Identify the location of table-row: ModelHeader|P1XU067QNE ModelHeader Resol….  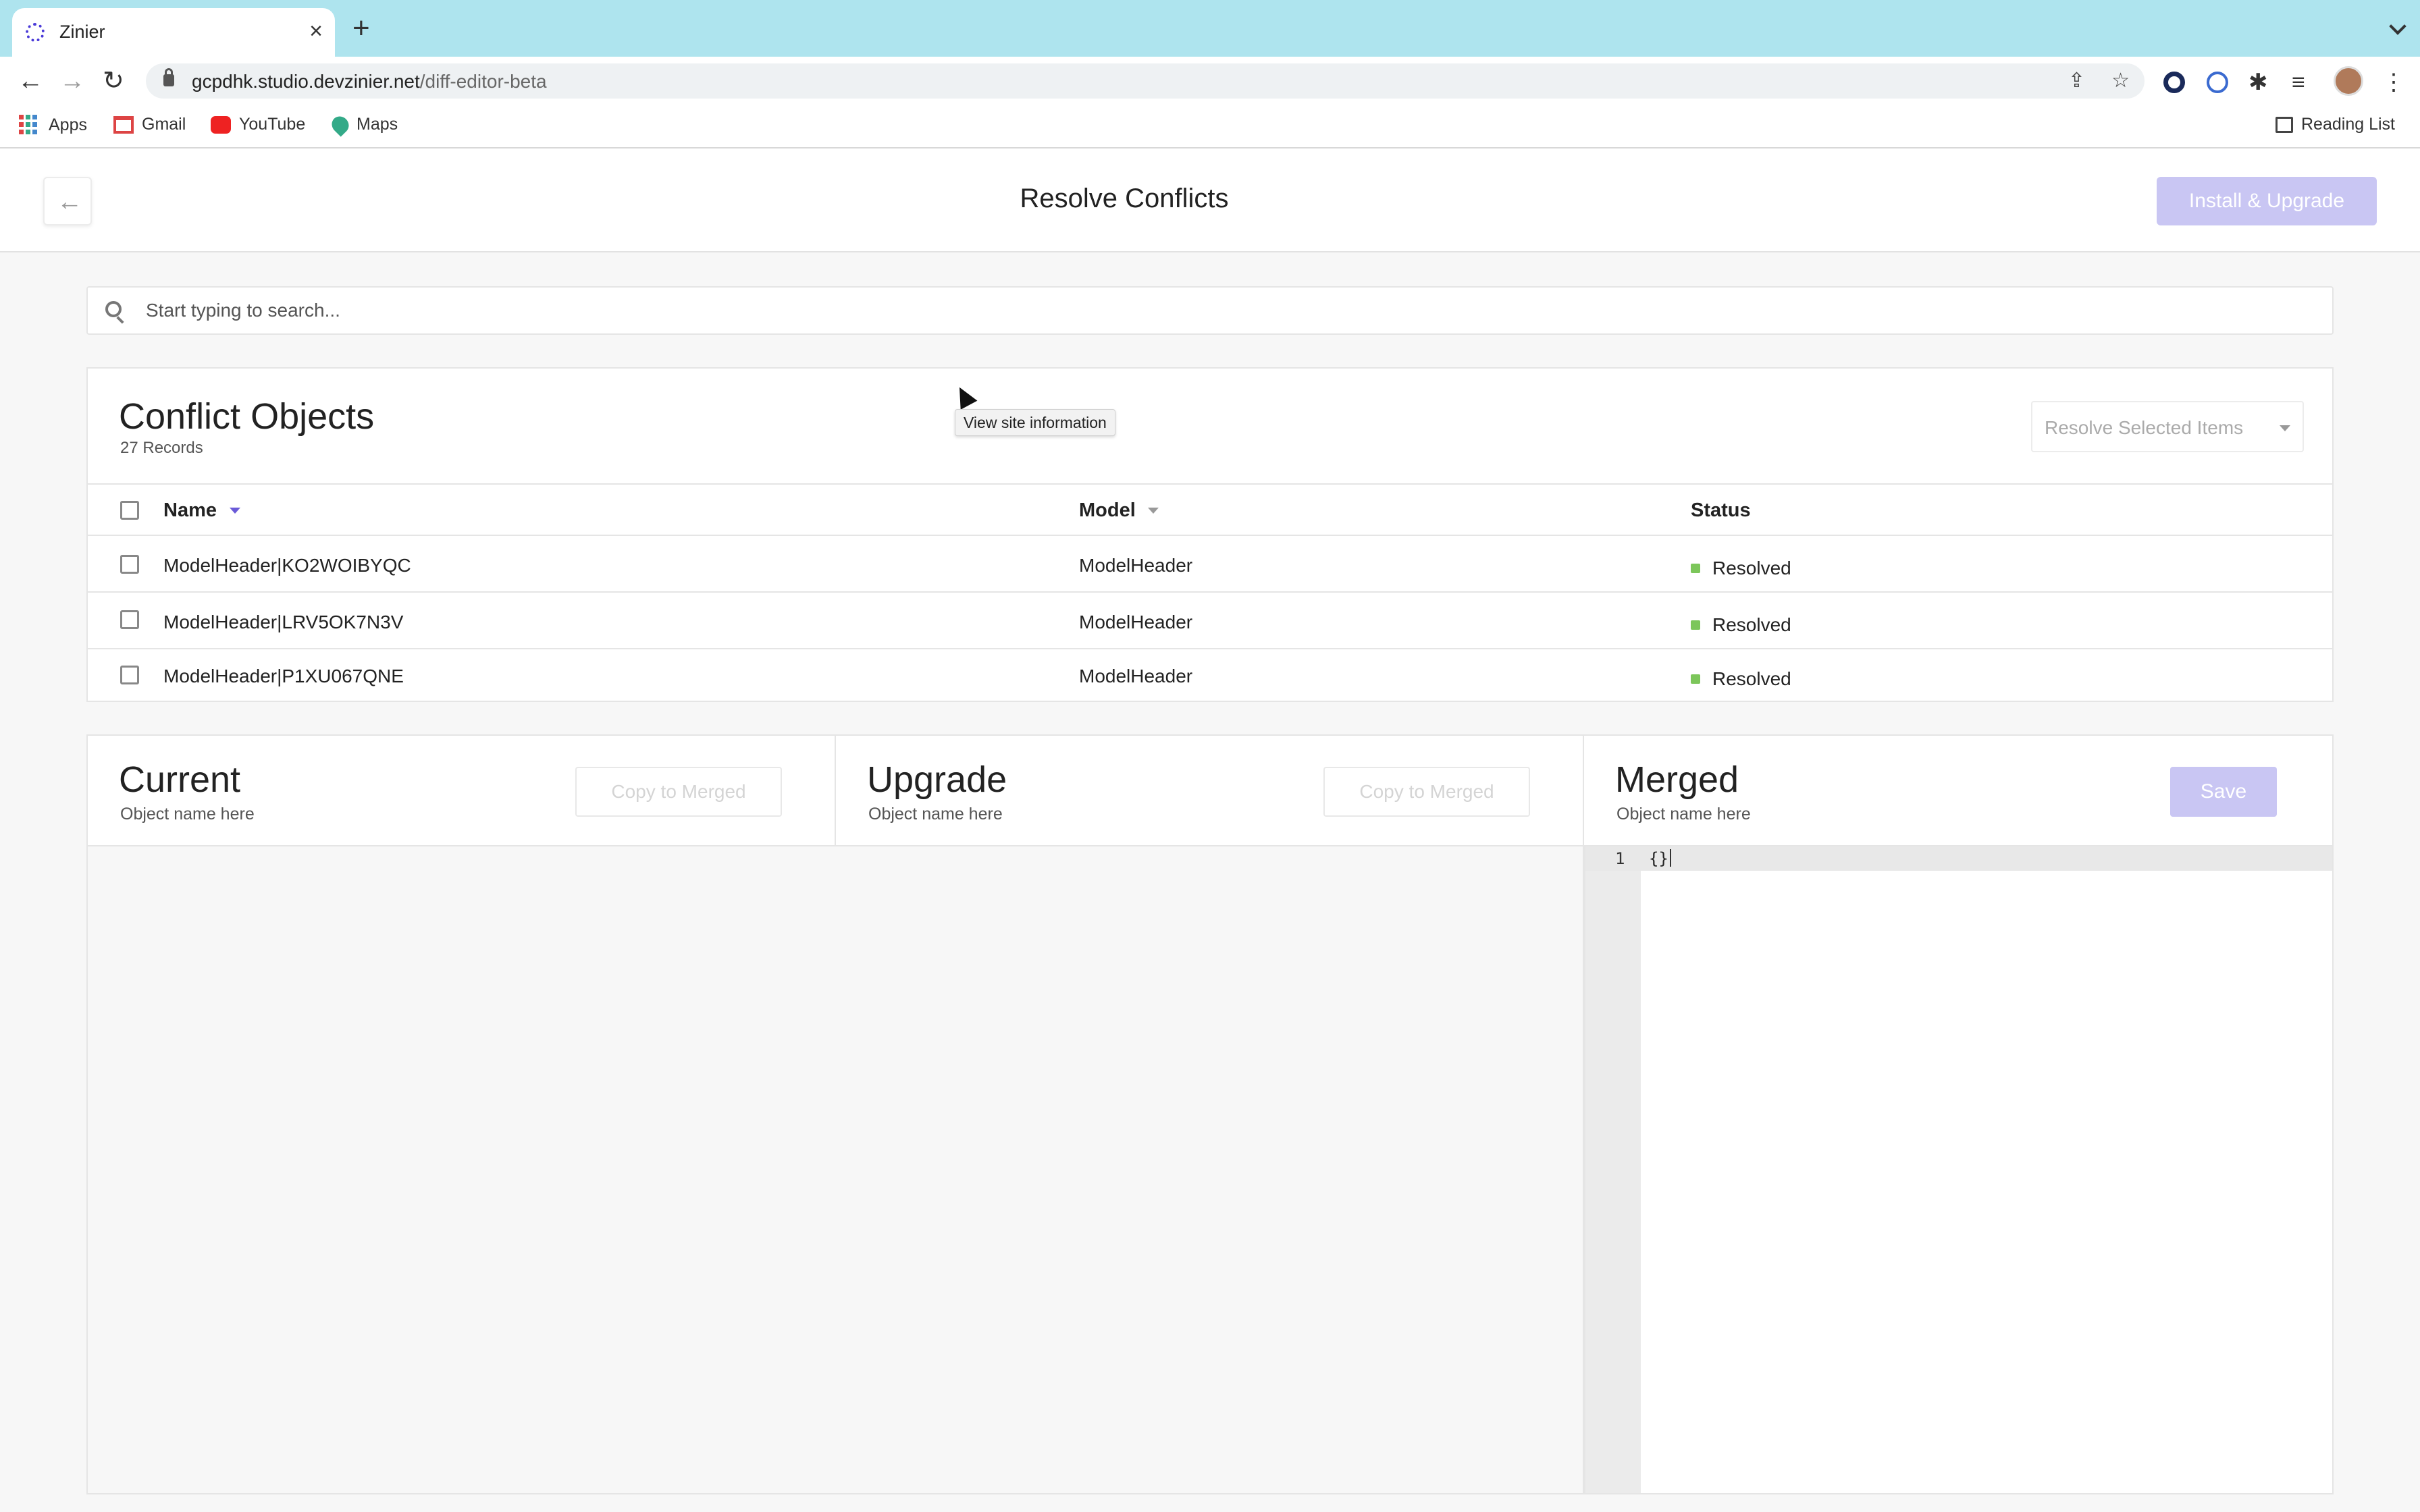
(1210, 678).